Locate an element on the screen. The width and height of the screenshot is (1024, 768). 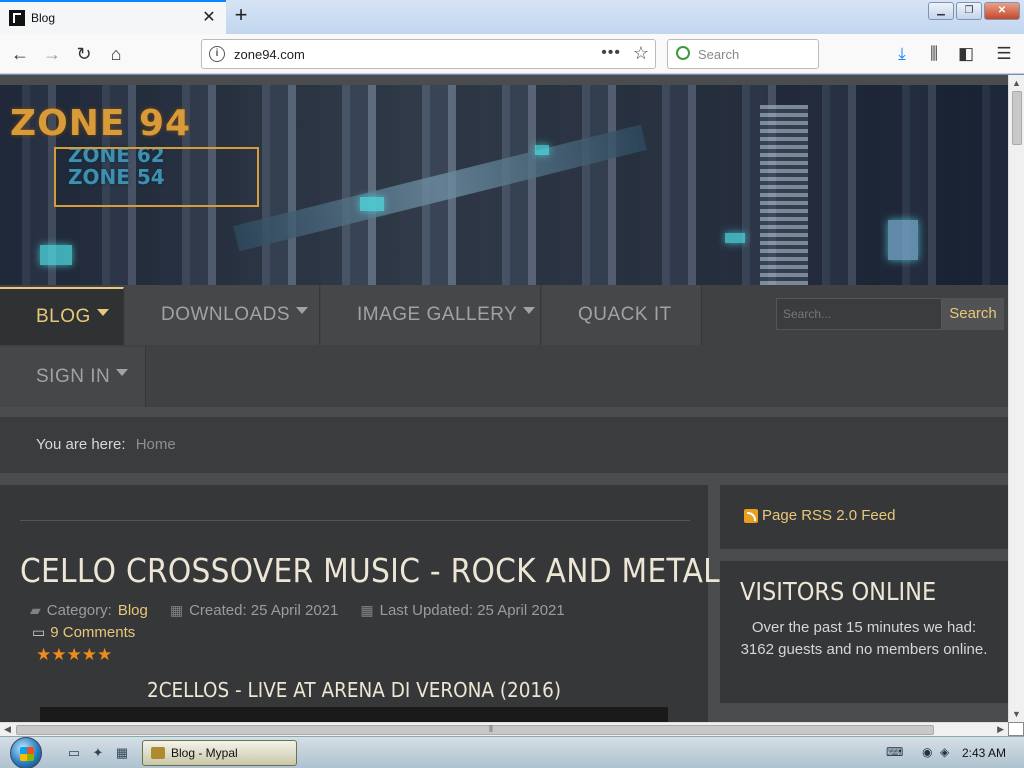
category-link: Blog is located at coordinates (133, 610).